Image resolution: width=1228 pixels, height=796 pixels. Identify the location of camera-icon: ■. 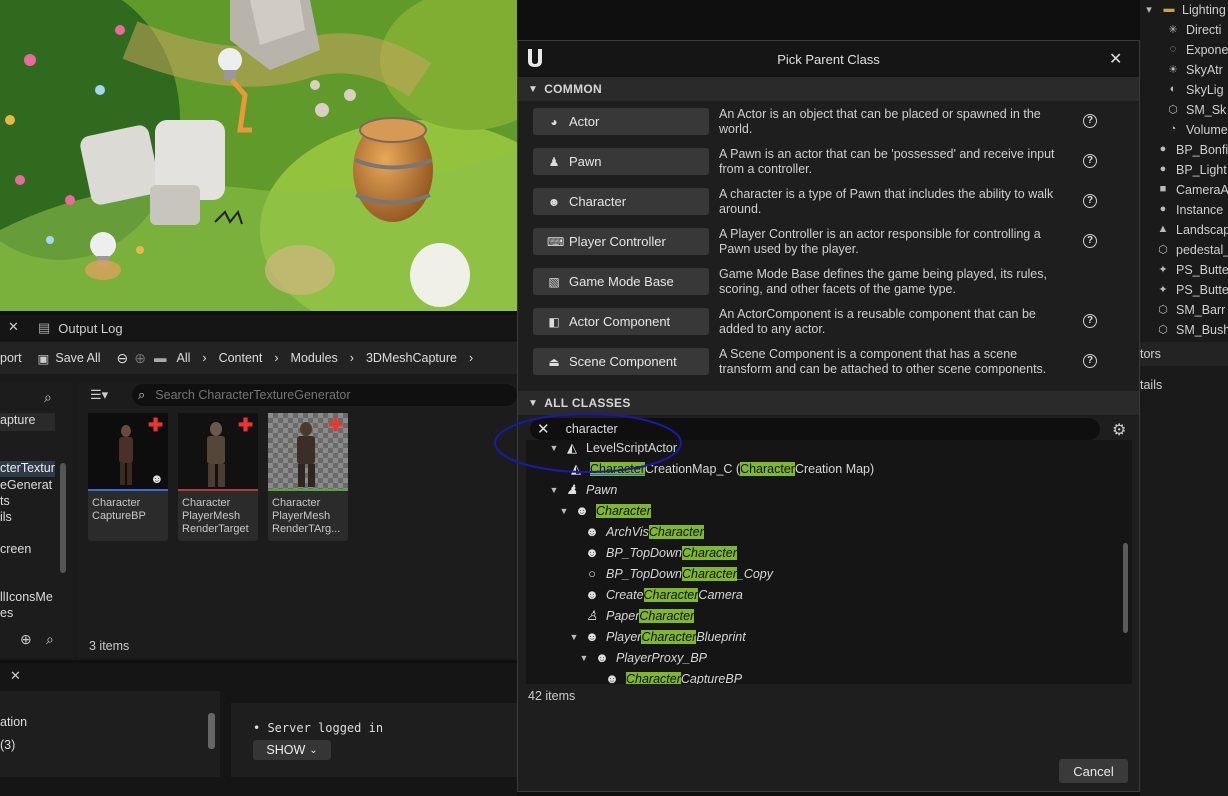
(1163, 189).